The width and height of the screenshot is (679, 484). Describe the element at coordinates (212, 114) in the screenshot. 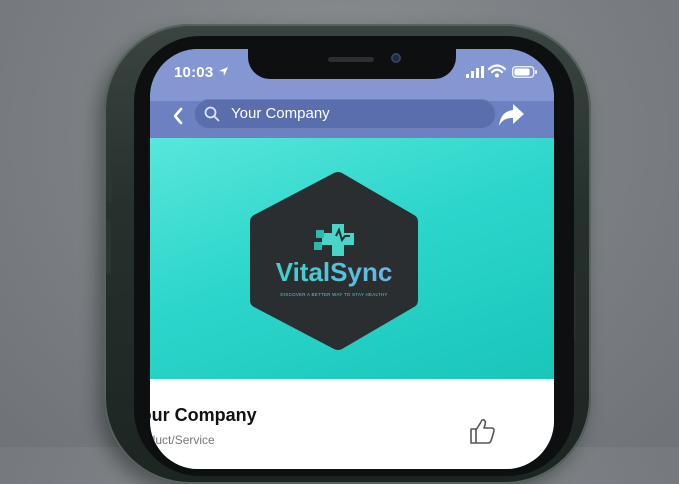

I see `search-icon` at that location.